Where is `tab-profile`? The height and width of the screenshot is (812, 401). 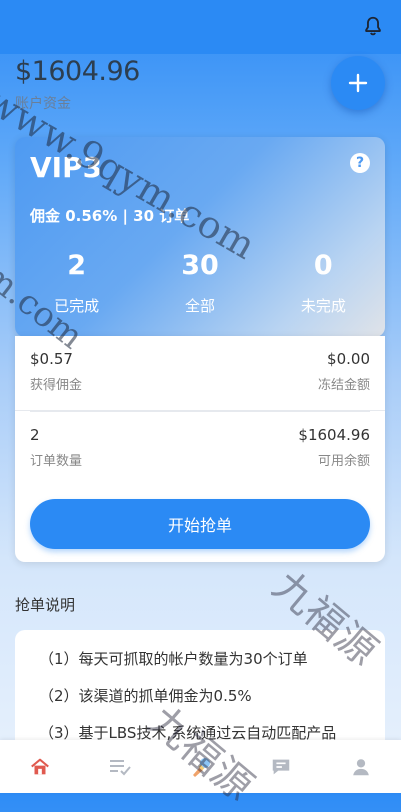 tab-profile is located at coordinates (361, 766).